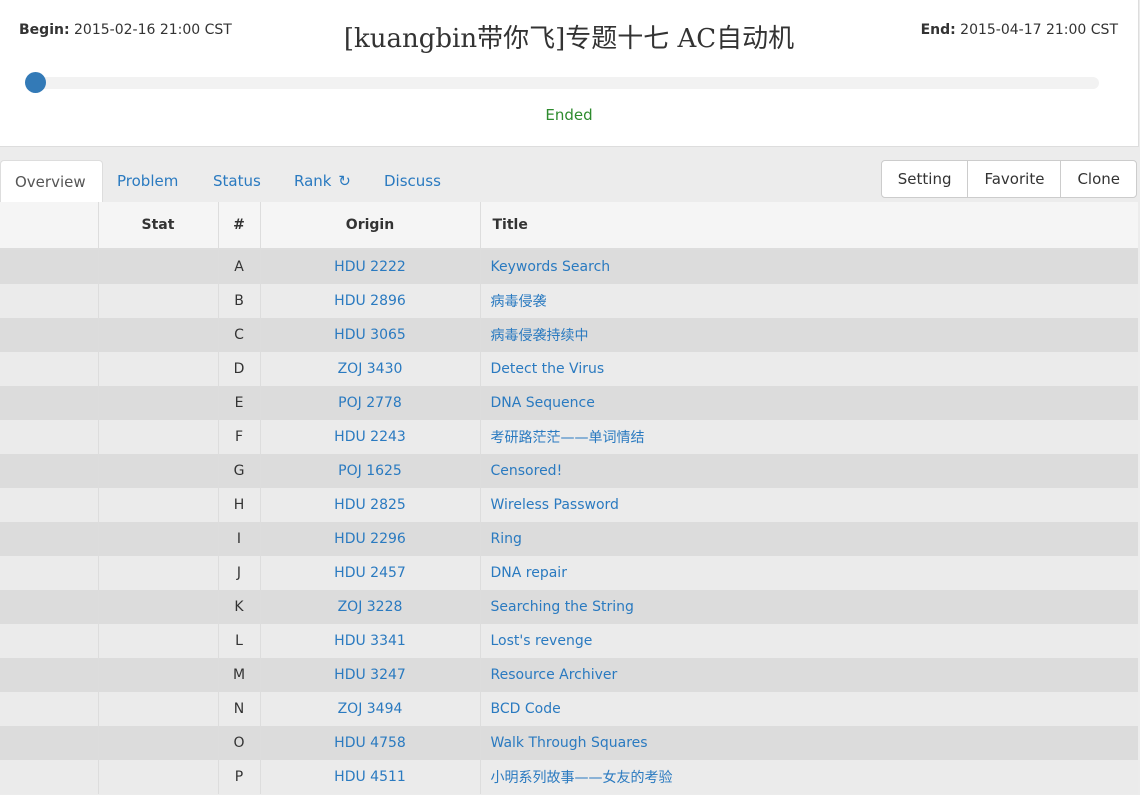 Image resolution: width=1140 pixels, height=795 pixels. I want to click on tab-status: Status, so click(237, 181).